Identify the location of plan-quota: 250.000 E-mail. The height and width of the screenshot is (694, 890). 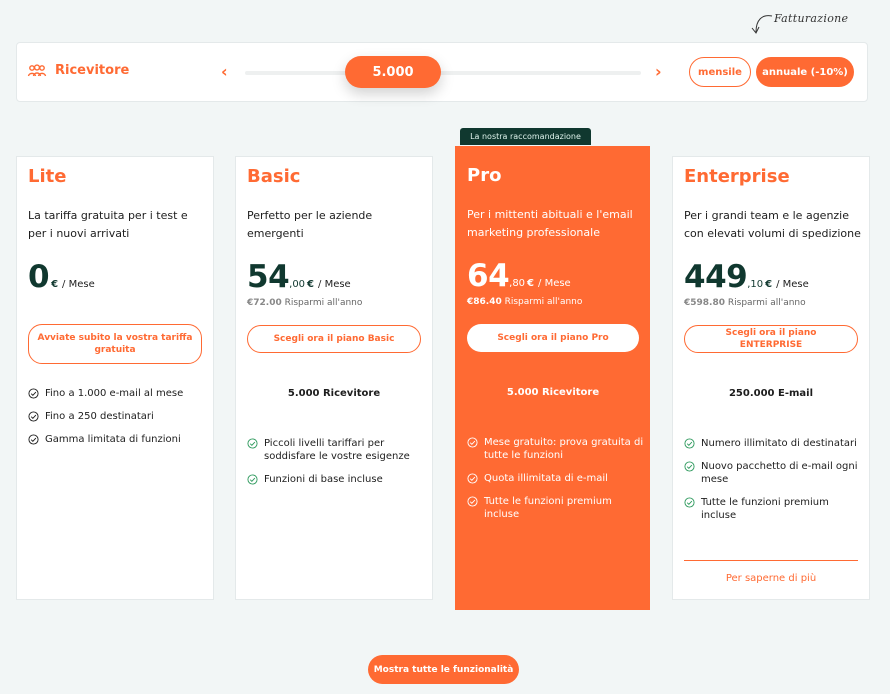
(771, 393).